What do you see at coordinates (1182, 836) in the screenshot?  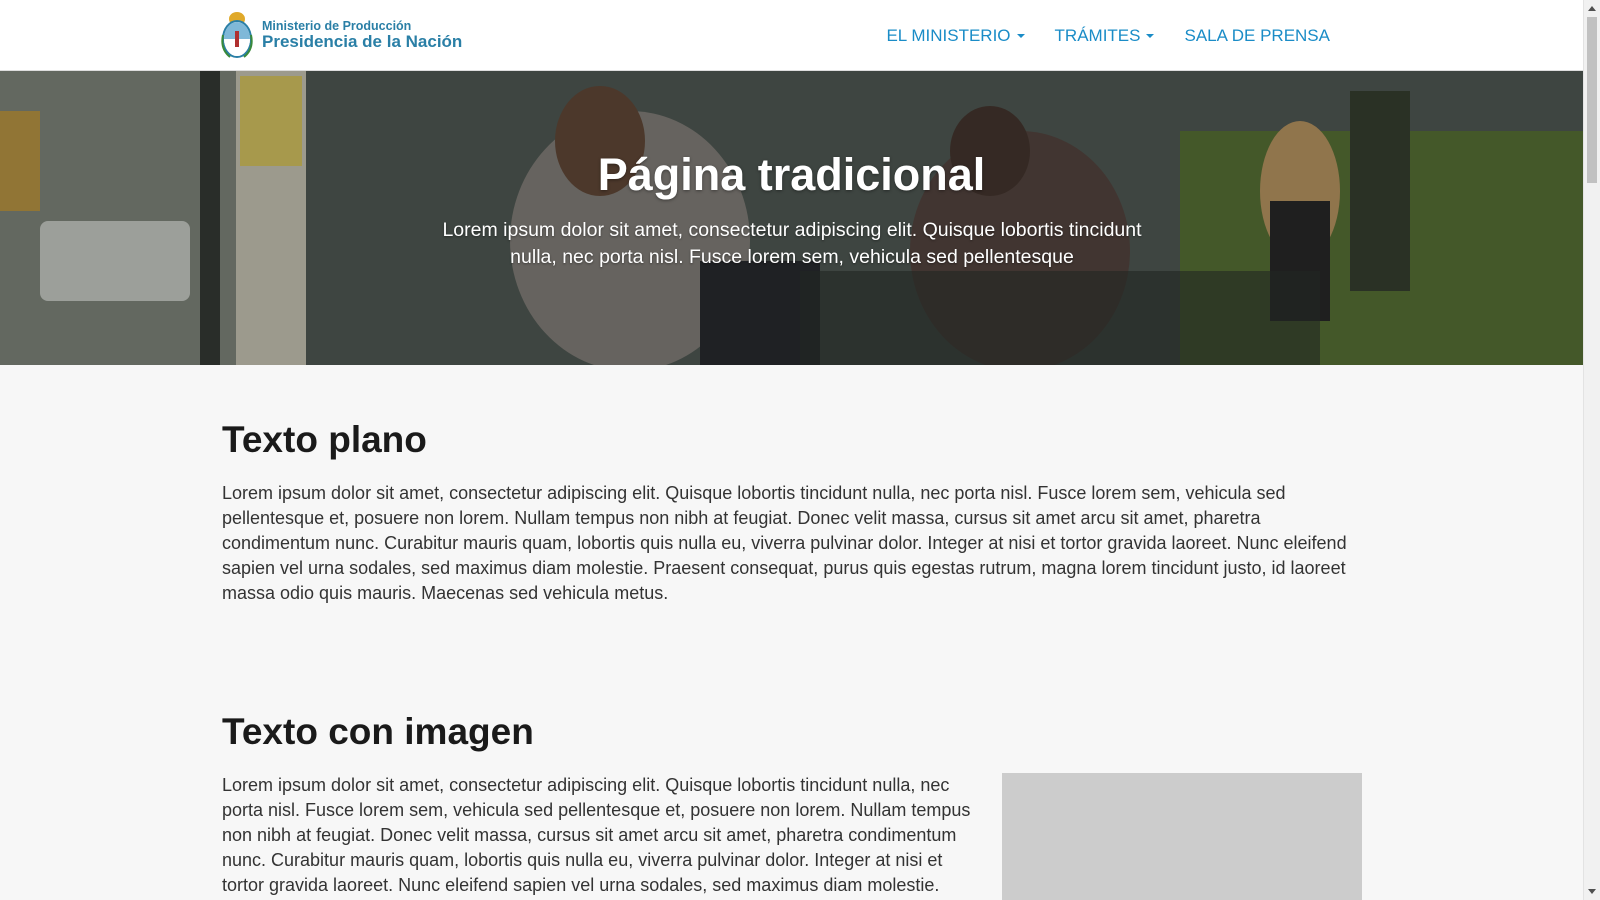 I see `section-image-placeholder` at bounding box center [1182, 836].